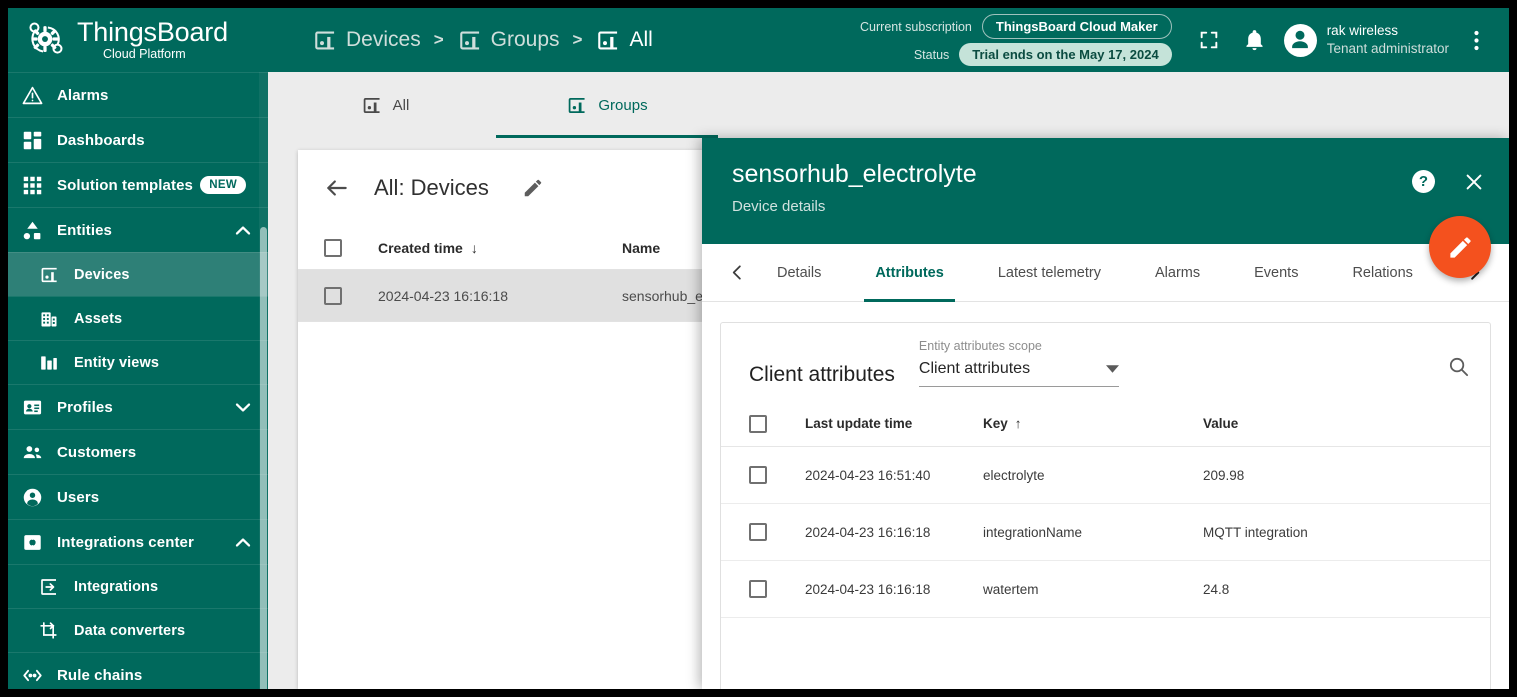 The height and width of the screenshot is (697, 1517). What do you see at coordinates (1177, 273) in the screenshot?
I see `detail-tab-alarms: Alarms` at bounding box center [1177, 273].